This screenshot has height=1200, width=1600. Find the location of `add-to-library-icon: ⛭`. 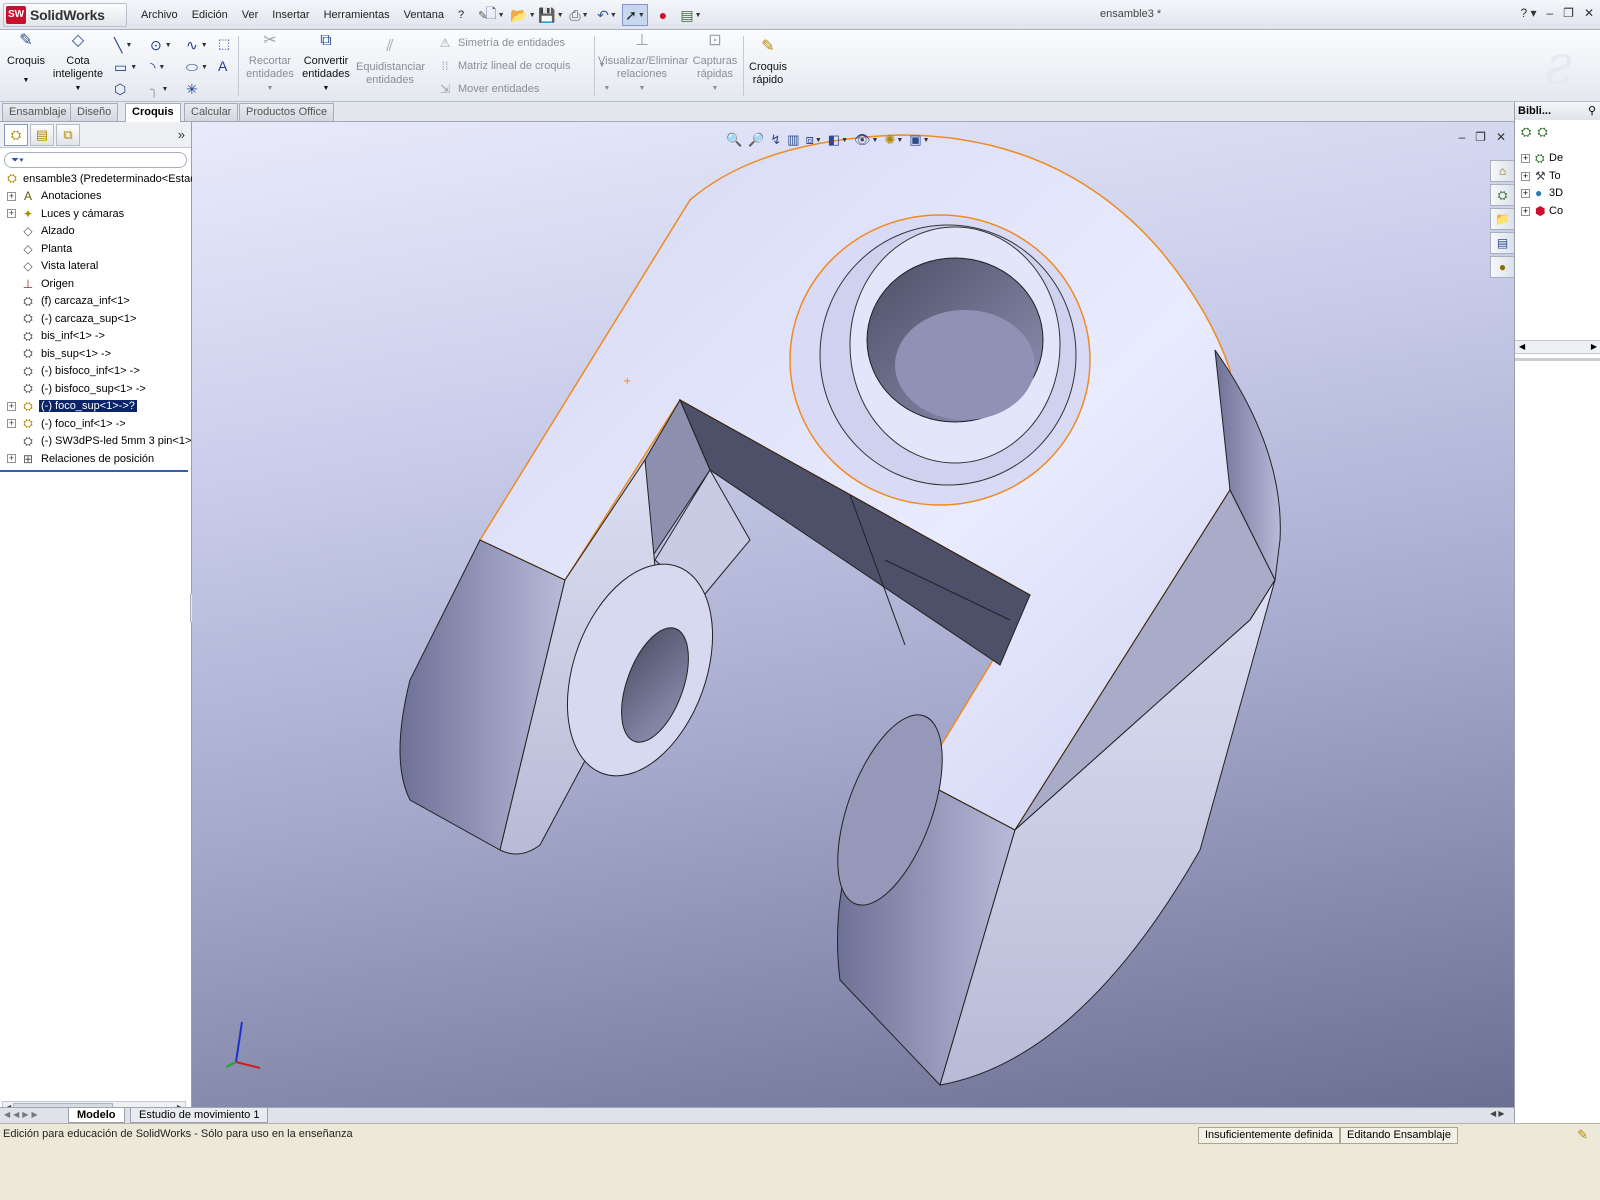

add-to-library-icon: ⛭ is located at coordinates (1526, 132).